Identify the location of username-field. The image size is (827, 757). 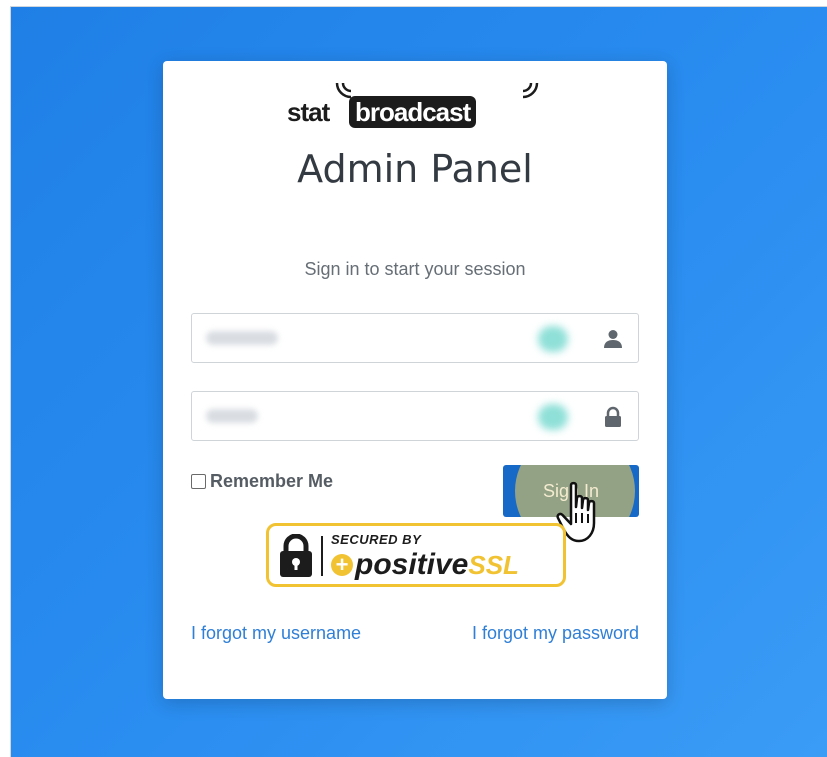
(415, 338).